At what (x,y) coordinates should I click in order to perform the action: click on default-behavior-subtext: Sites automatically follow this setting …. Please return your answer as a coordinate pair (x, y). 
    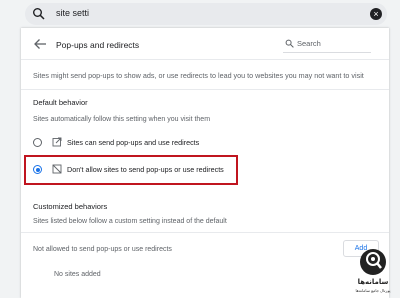
    Looking at the image, I should click on (122, 119).